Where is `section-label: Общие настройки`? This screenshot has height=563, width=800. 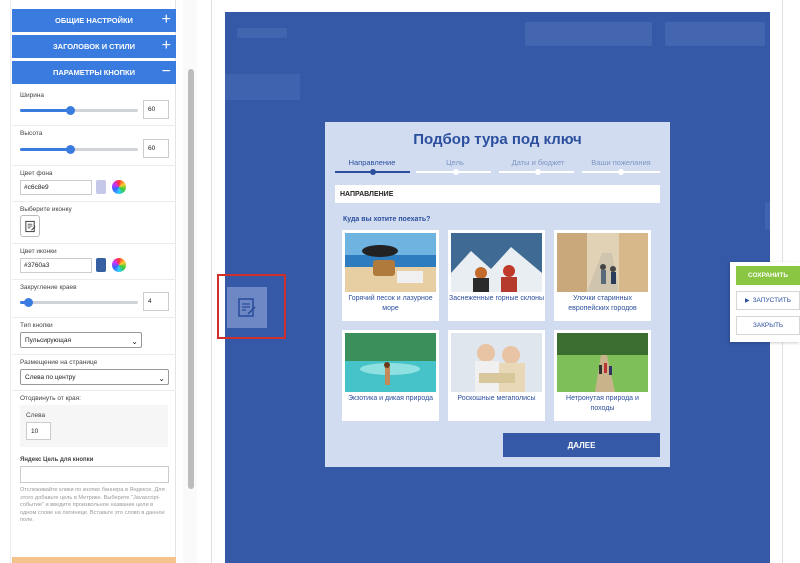 section-label: Общие настройки is located at coordinates (94, 20).